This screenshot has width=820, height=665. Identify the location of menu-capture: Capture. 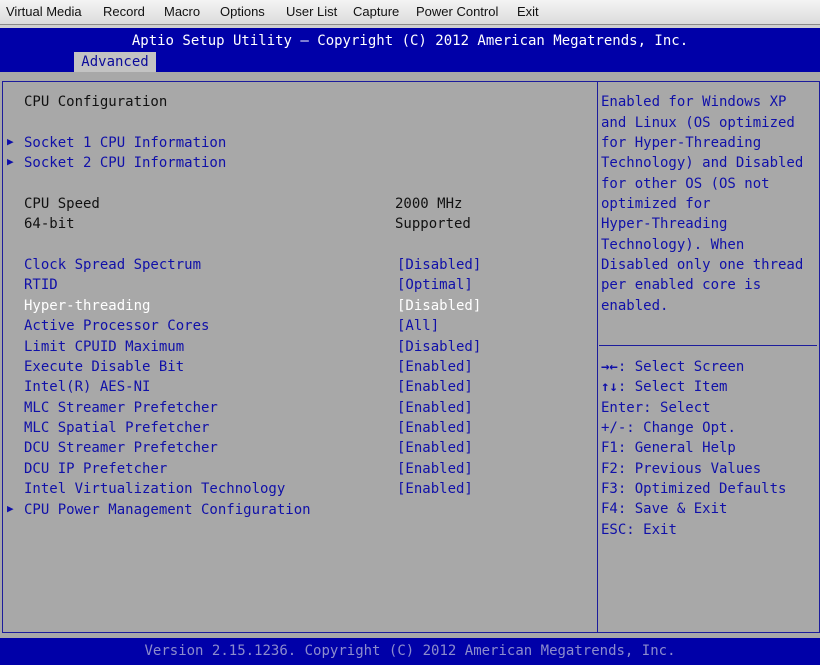
(376, 11).